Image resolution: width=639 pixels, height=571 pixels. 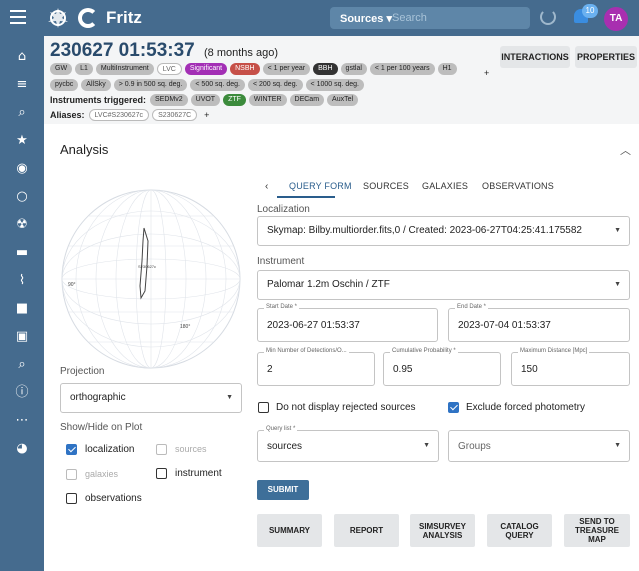 I want to click on tag-chip: MultiInstrument, so click(x=124, y=69).